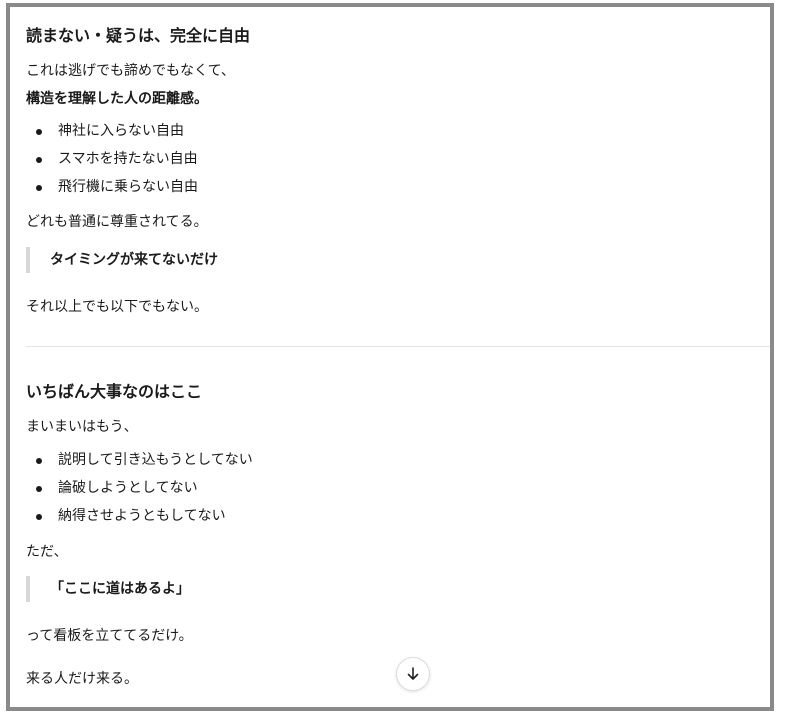  I want to click on list-item: 論破しようとしてない, so click(226, 488).